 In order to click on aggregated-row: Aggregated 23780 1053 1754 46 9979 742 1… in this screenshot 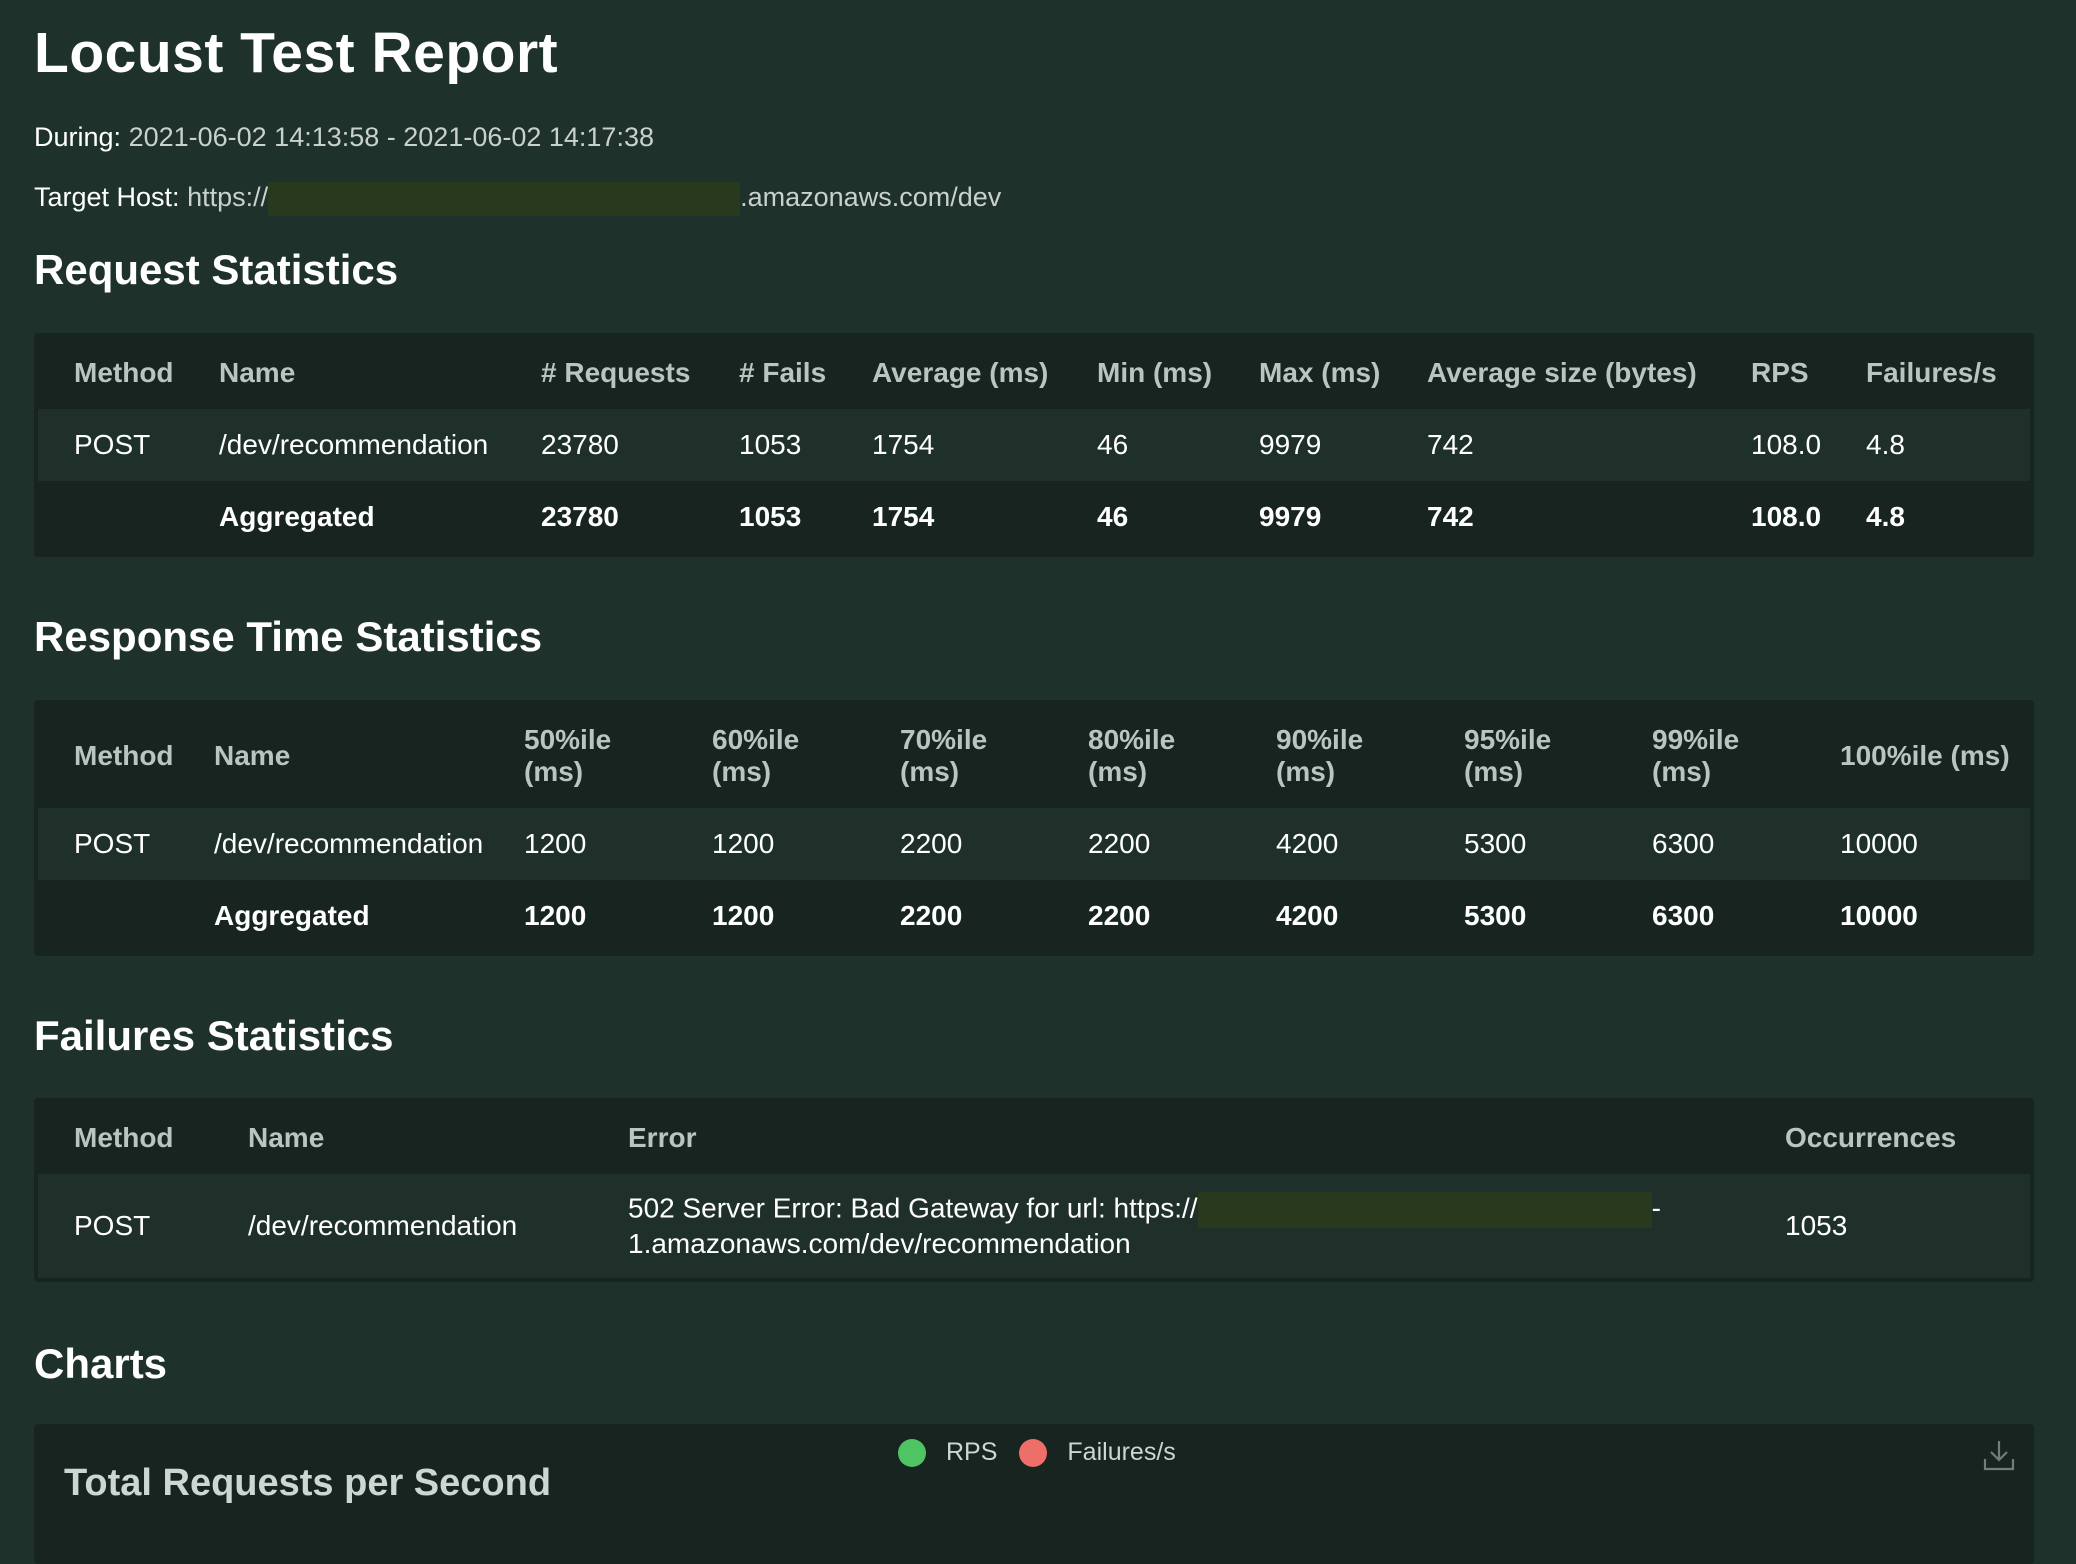, I will do `click(1034, 517)`.